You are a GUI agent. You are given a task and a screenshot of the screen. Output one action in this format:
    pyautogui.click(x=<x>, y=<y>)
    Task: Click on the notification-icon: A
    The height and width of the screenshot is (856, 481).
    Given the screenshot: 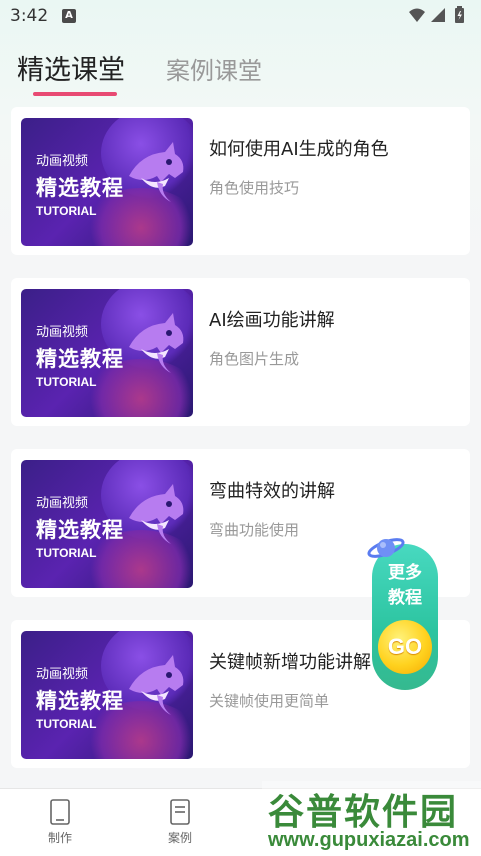 What is the action you would take?
    pyautogui.click(x=69, y=16)
    